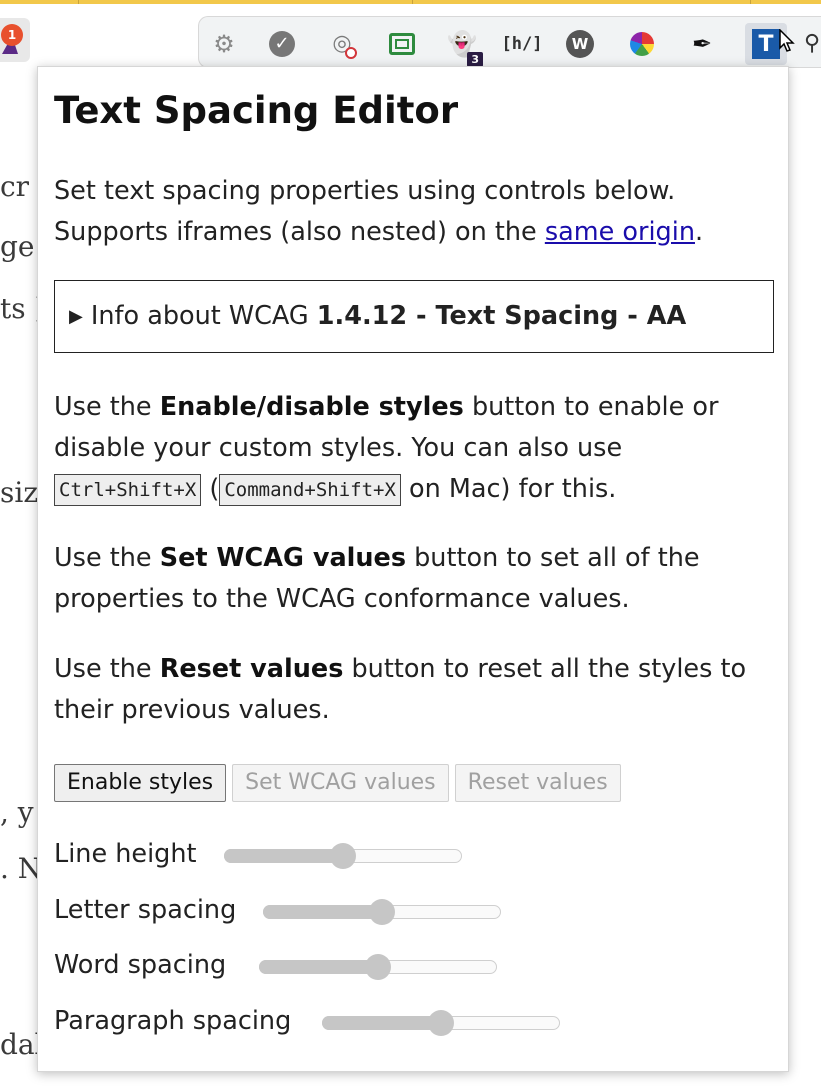 The height and width of the screenshot is (1089, 821). I want to click on text: on Mac) for this., so click(508, 489).